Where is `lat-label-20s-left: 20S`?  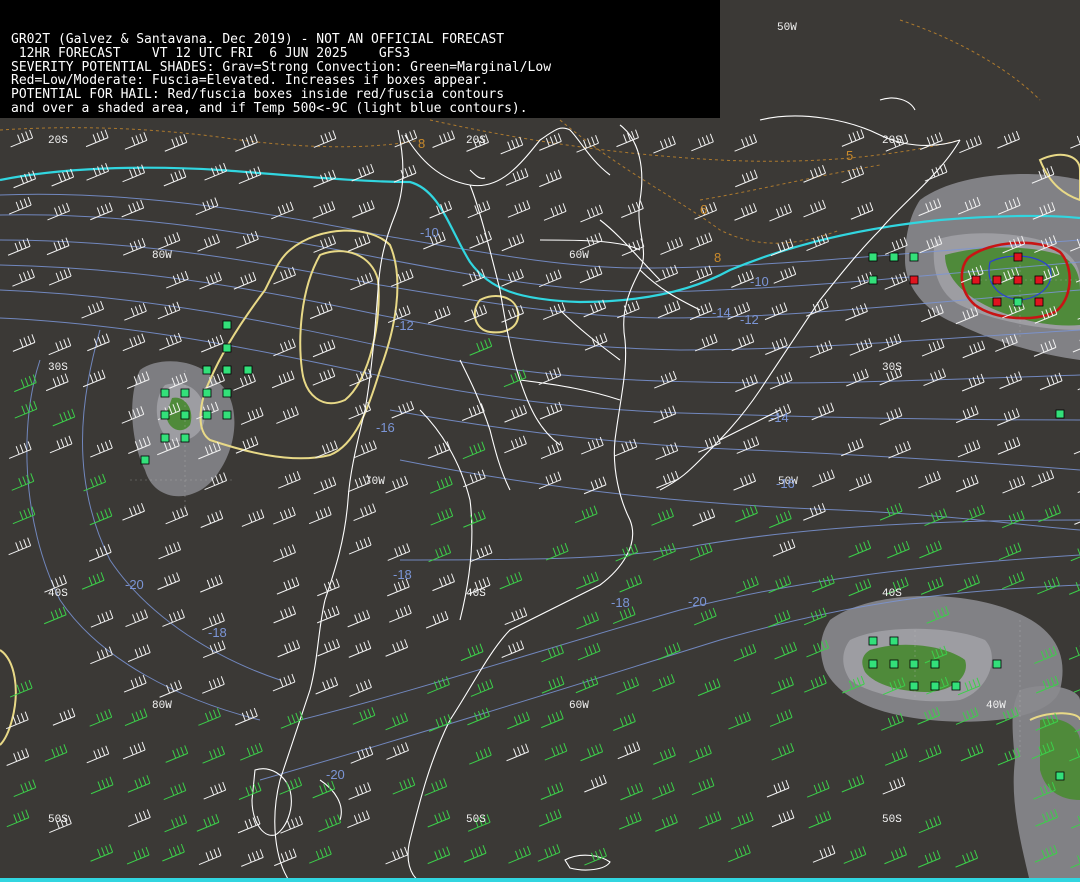 lat-label-20s-left: 20S is located at coordinates (58, 141).